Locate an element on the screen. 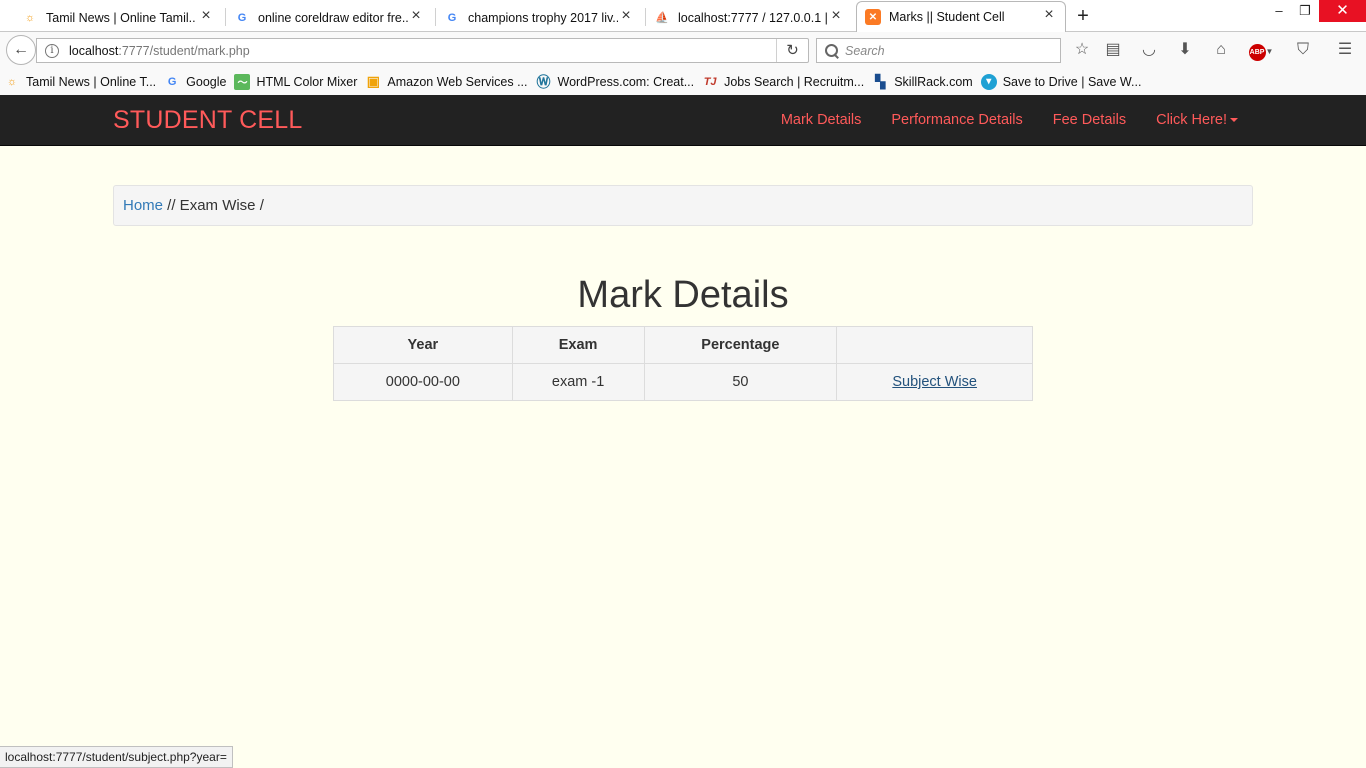 This screenshot has height=768, width=1366. shield-icon: ⛉ is located at coordinates (1303, 50).